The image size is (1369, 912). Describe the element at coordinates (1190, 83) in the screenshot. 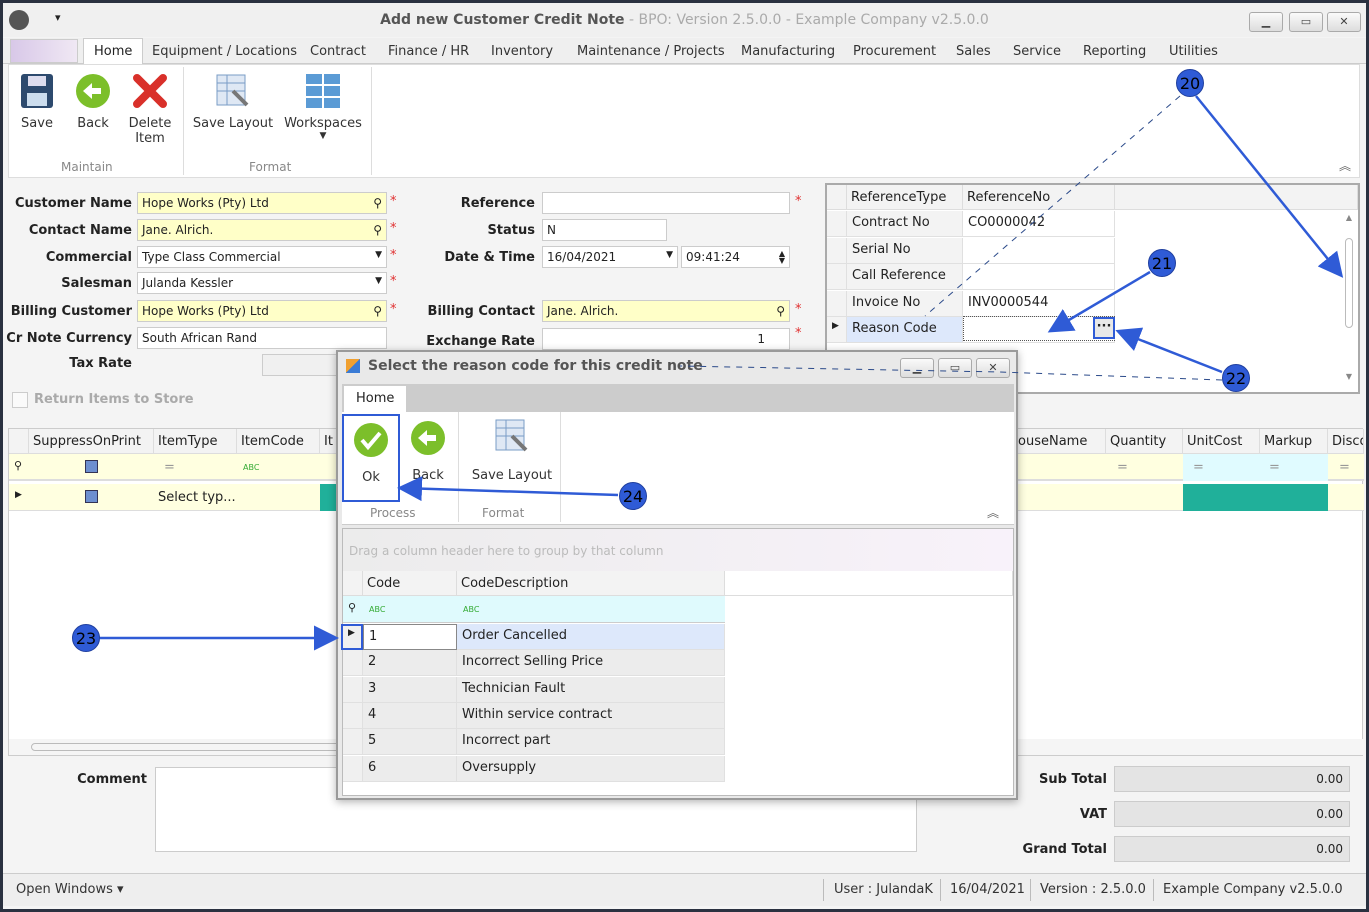

I see `annotation-badge-20: 20` at that location.